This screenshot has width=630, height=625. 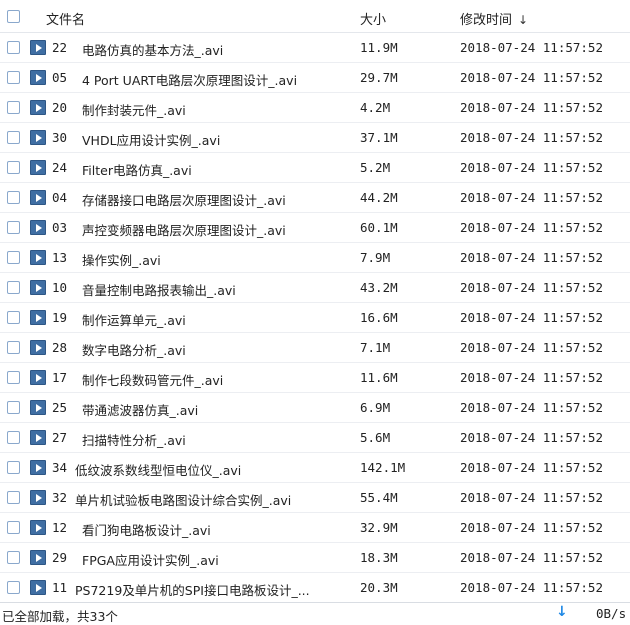 I want to click on file-size: 18.3M, so click(x=379, y=557).